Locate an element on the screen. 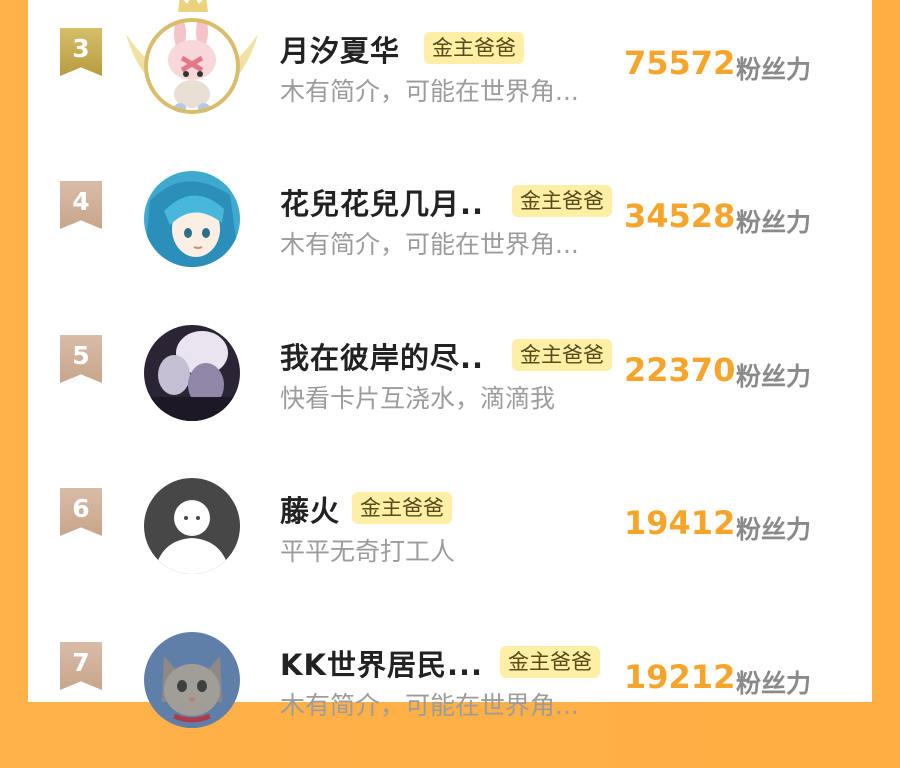 The height and width of the screenshot is (768, 900). user-name: 月汐夏华 is located at coordinates (340, 49).